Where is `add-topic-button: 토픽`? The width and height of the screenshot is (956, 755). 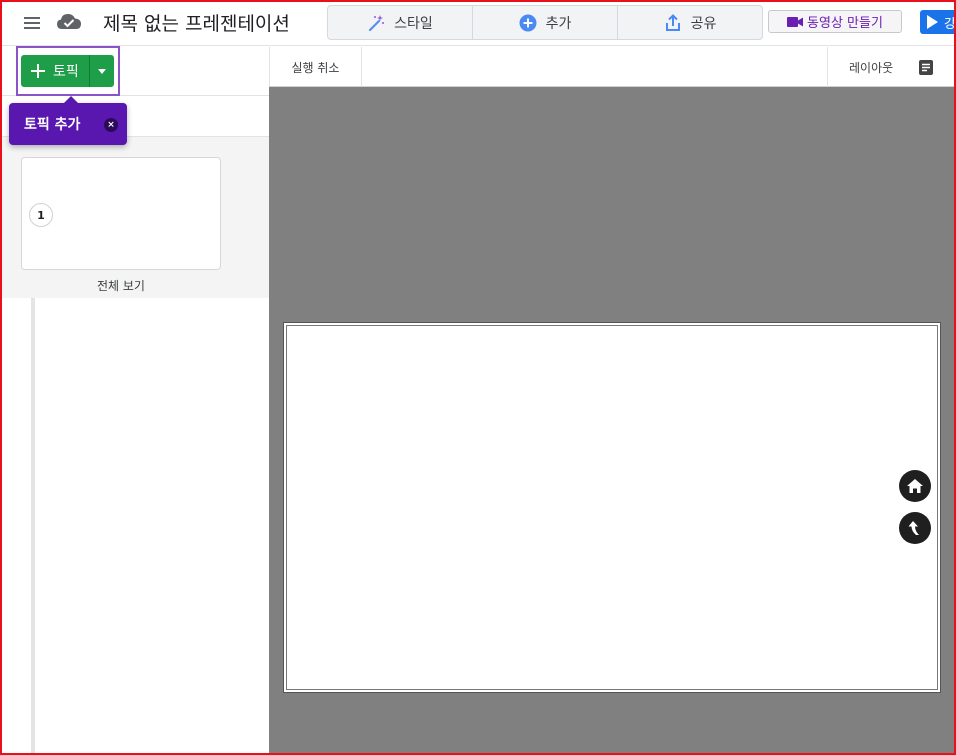 add-topic-button: 토픽 is located at coordinates (67, 71).